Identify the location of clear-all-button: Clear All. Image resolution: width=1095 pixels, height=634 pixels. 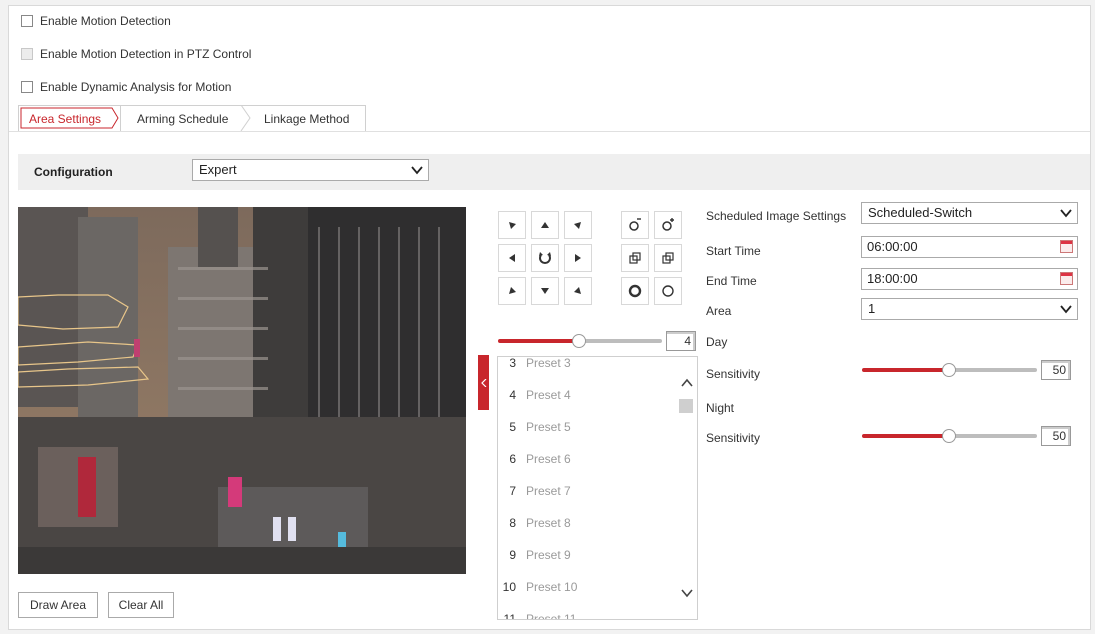
(141, 605).